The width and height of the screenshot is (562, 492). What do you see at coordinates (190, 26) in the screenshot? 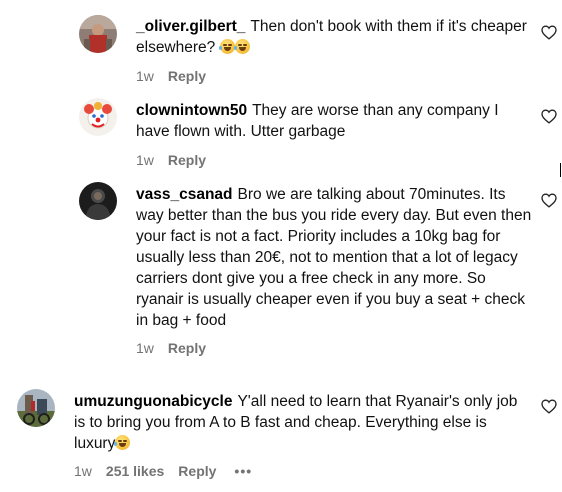
I see `comment-username: _oliver.gilbert_` at bounding box center [190, 26].